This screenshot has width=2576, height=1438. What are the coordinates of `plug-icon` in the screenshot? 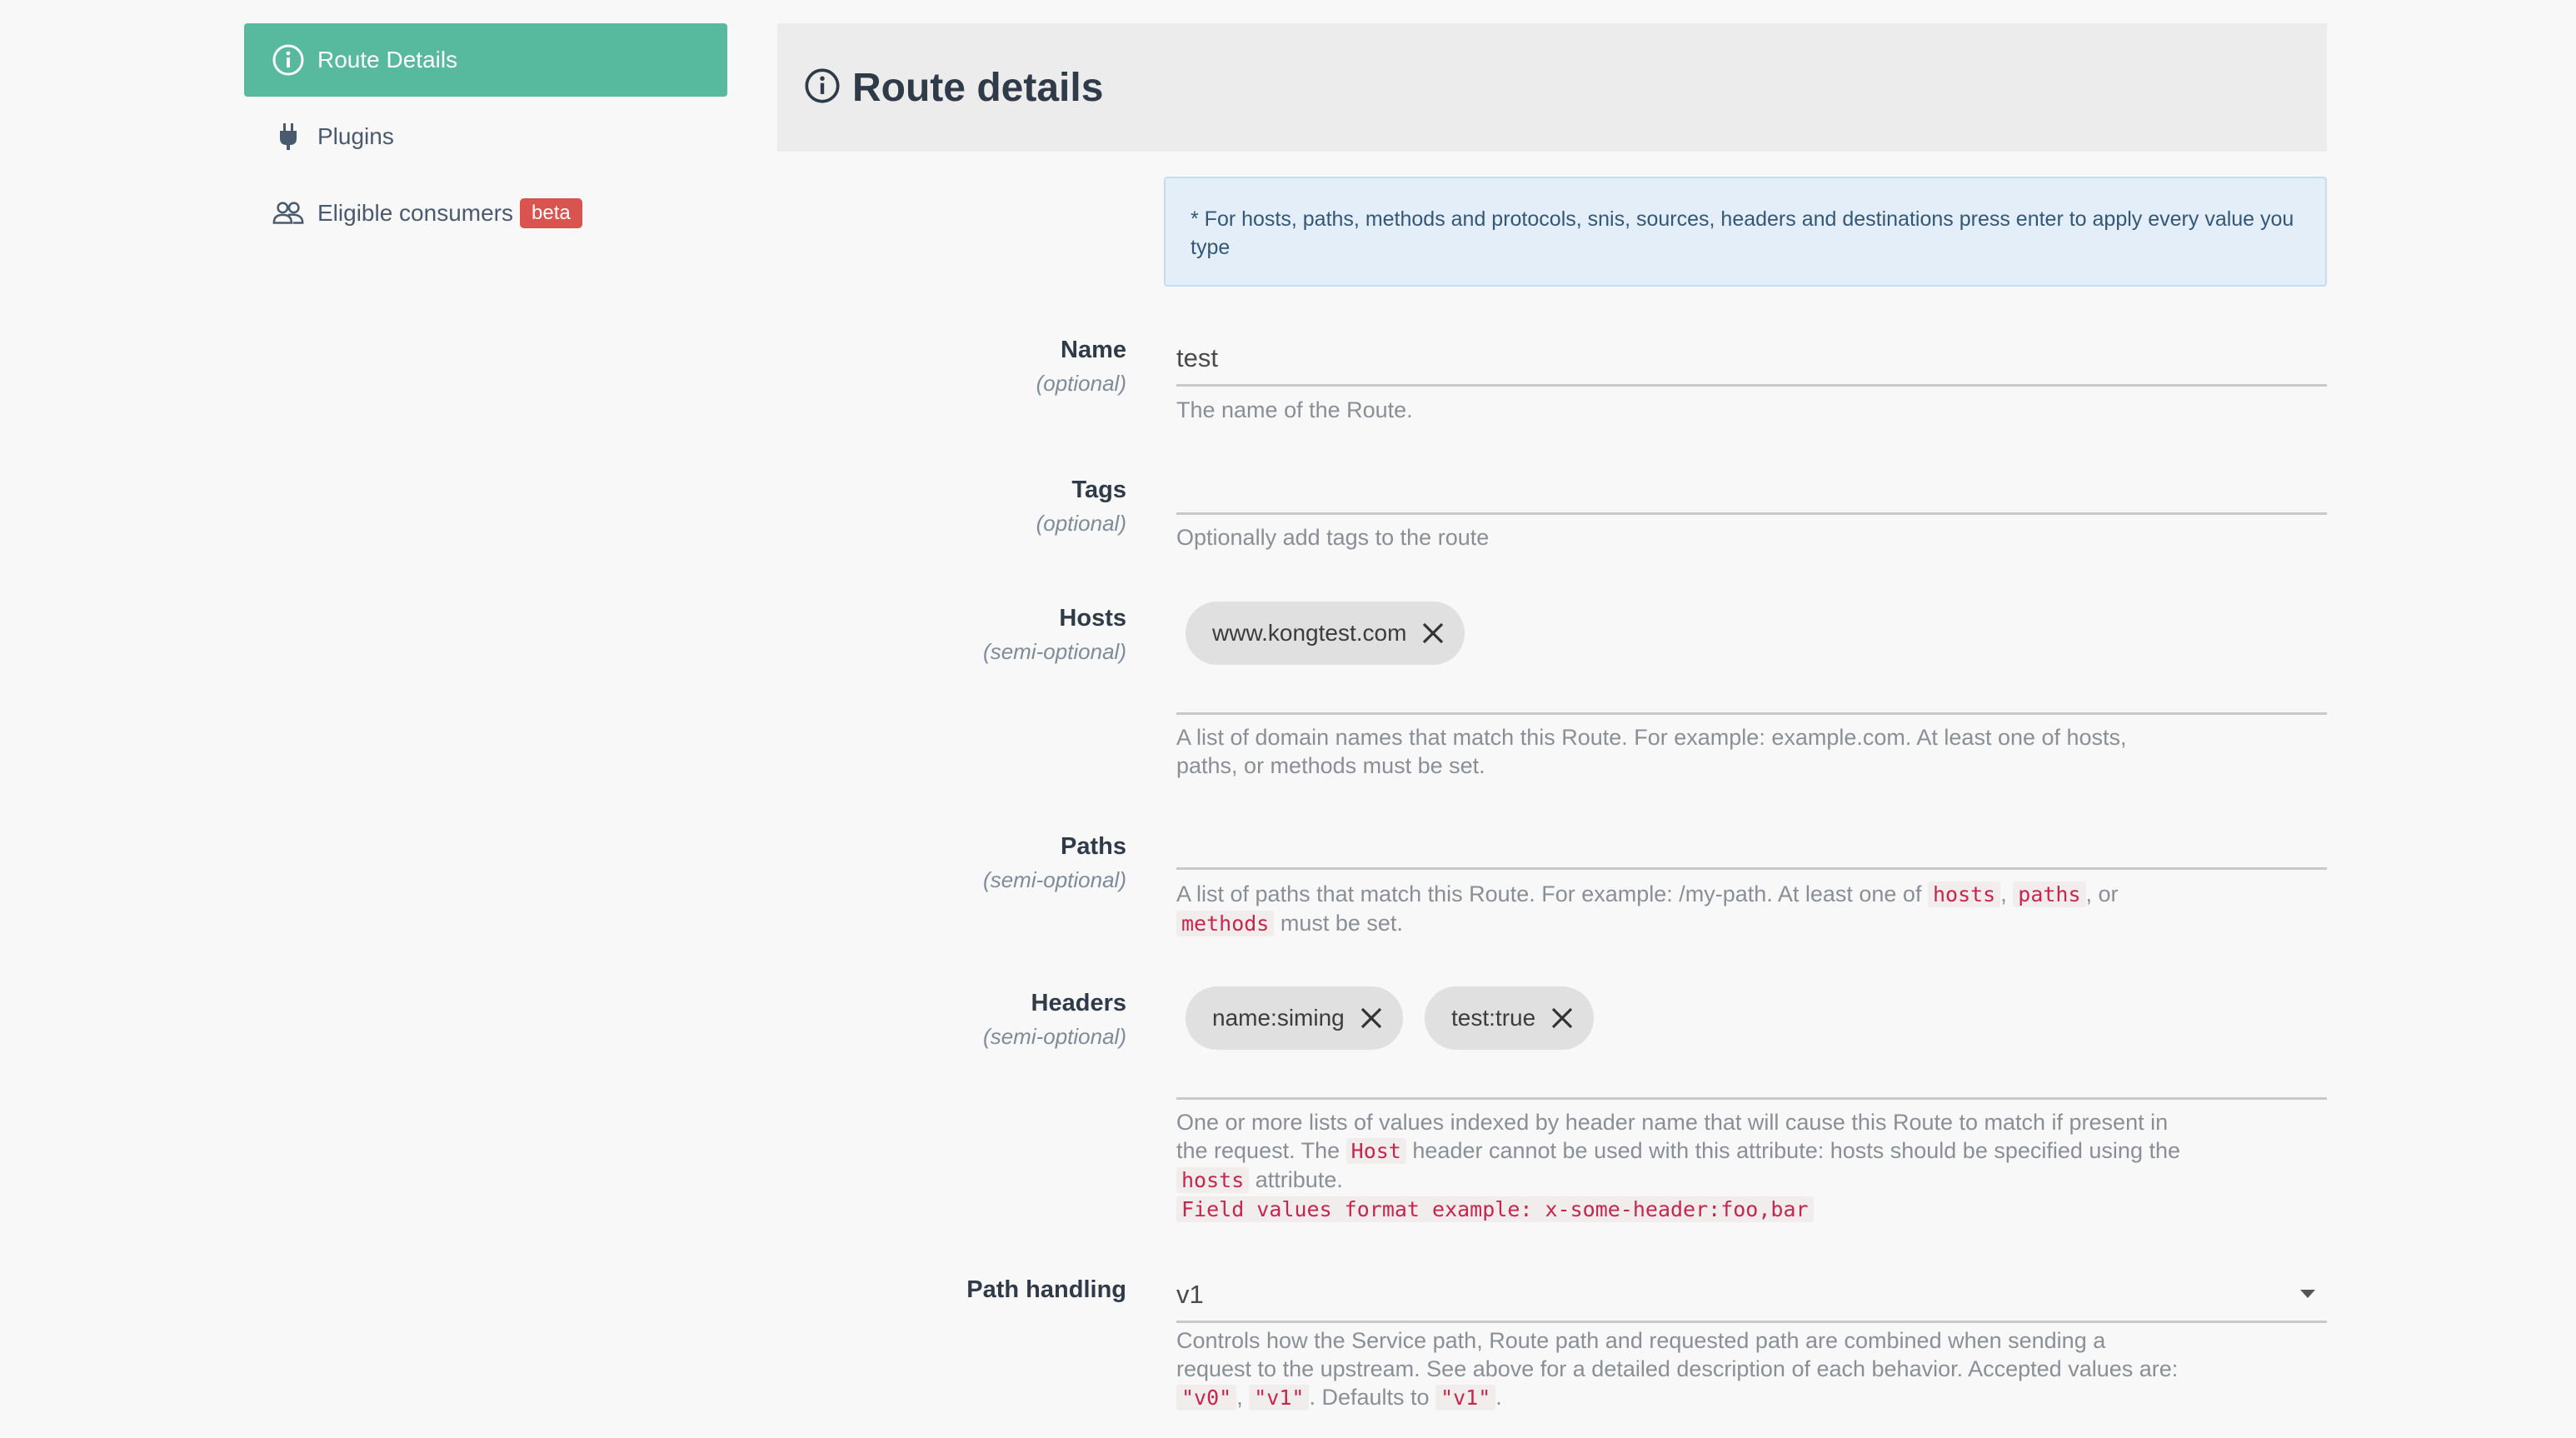 It's located at (288, 136).